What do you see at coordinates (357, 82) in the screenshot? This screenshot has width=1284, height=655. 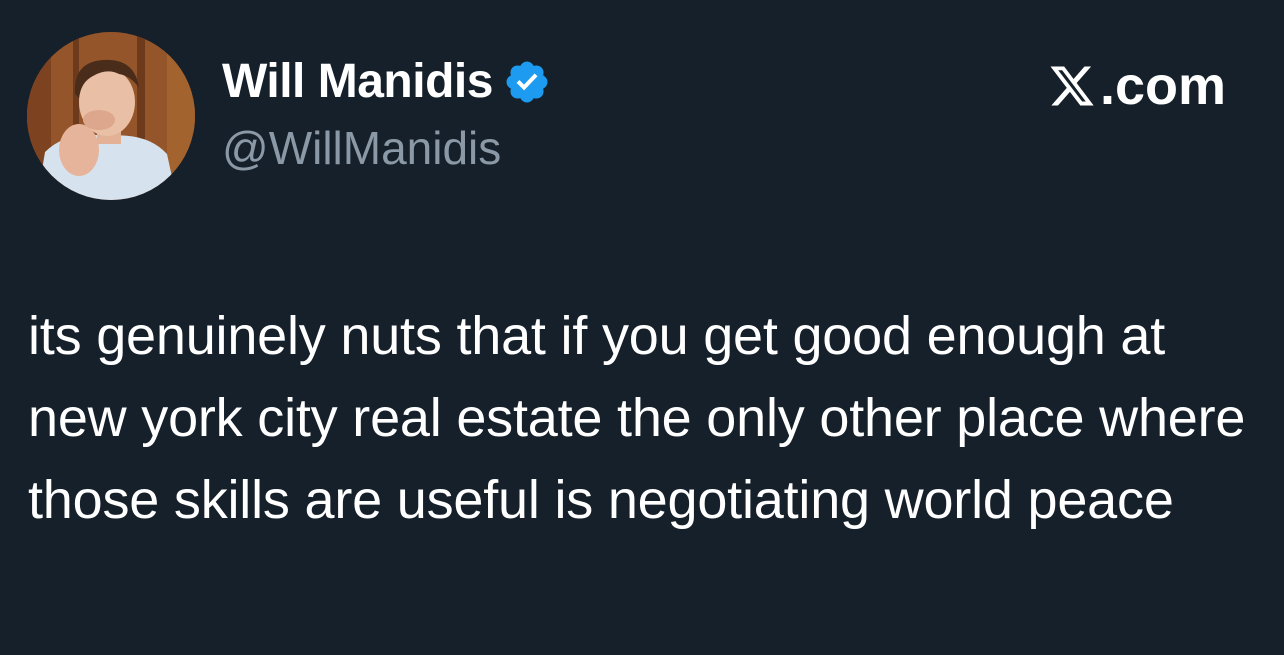 I see `author-display-name: Will Manidis` at bounding box center [357, 82].